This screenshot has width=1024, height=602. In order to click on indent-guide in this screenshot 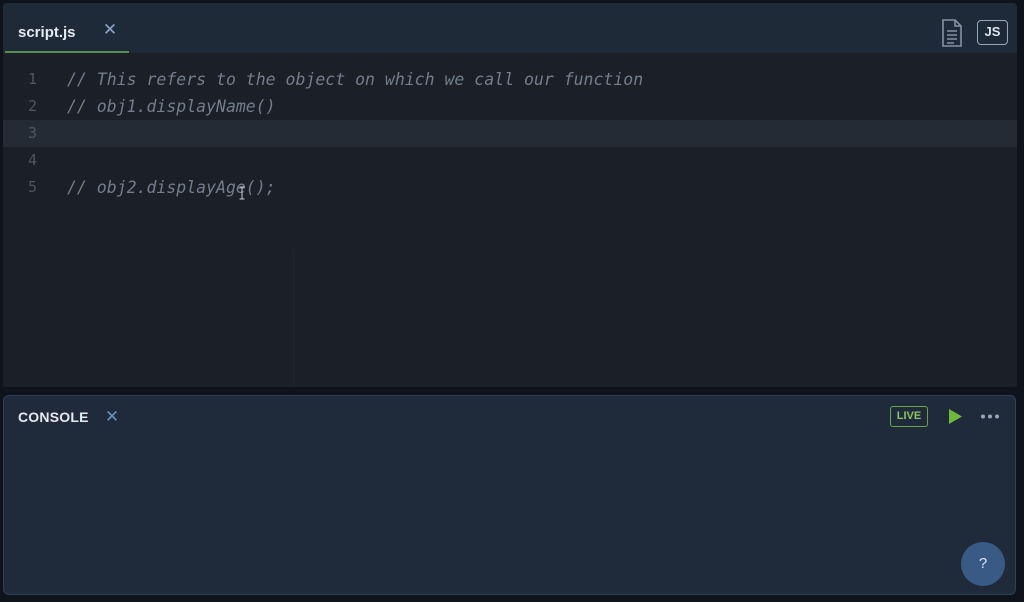, I will do `click(293, 318)`.